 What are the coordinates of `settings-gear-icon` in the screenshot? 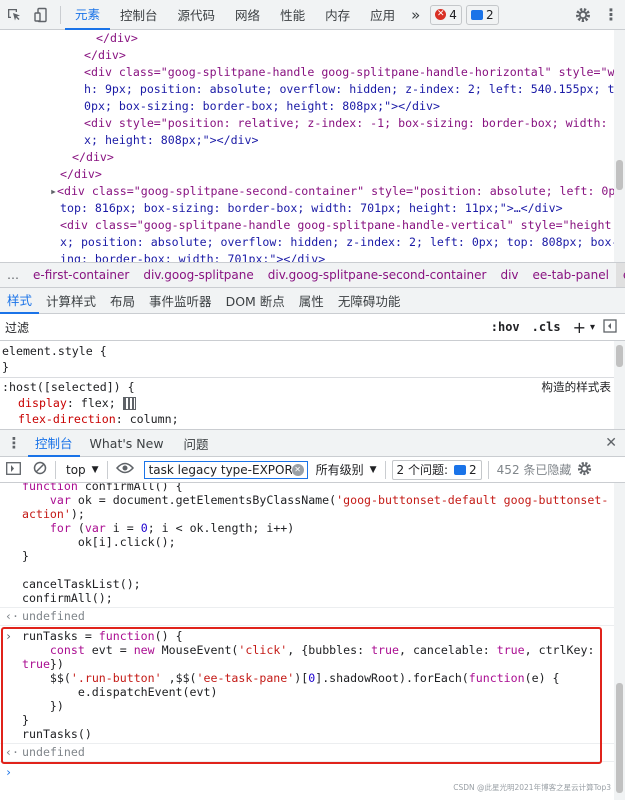 It's located at (583, 15).